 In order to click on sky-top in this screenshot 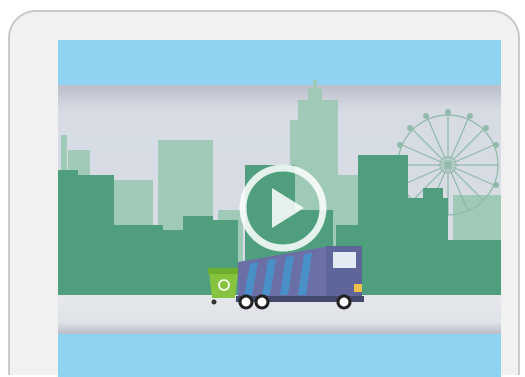, I will do `click(279, 62)`.